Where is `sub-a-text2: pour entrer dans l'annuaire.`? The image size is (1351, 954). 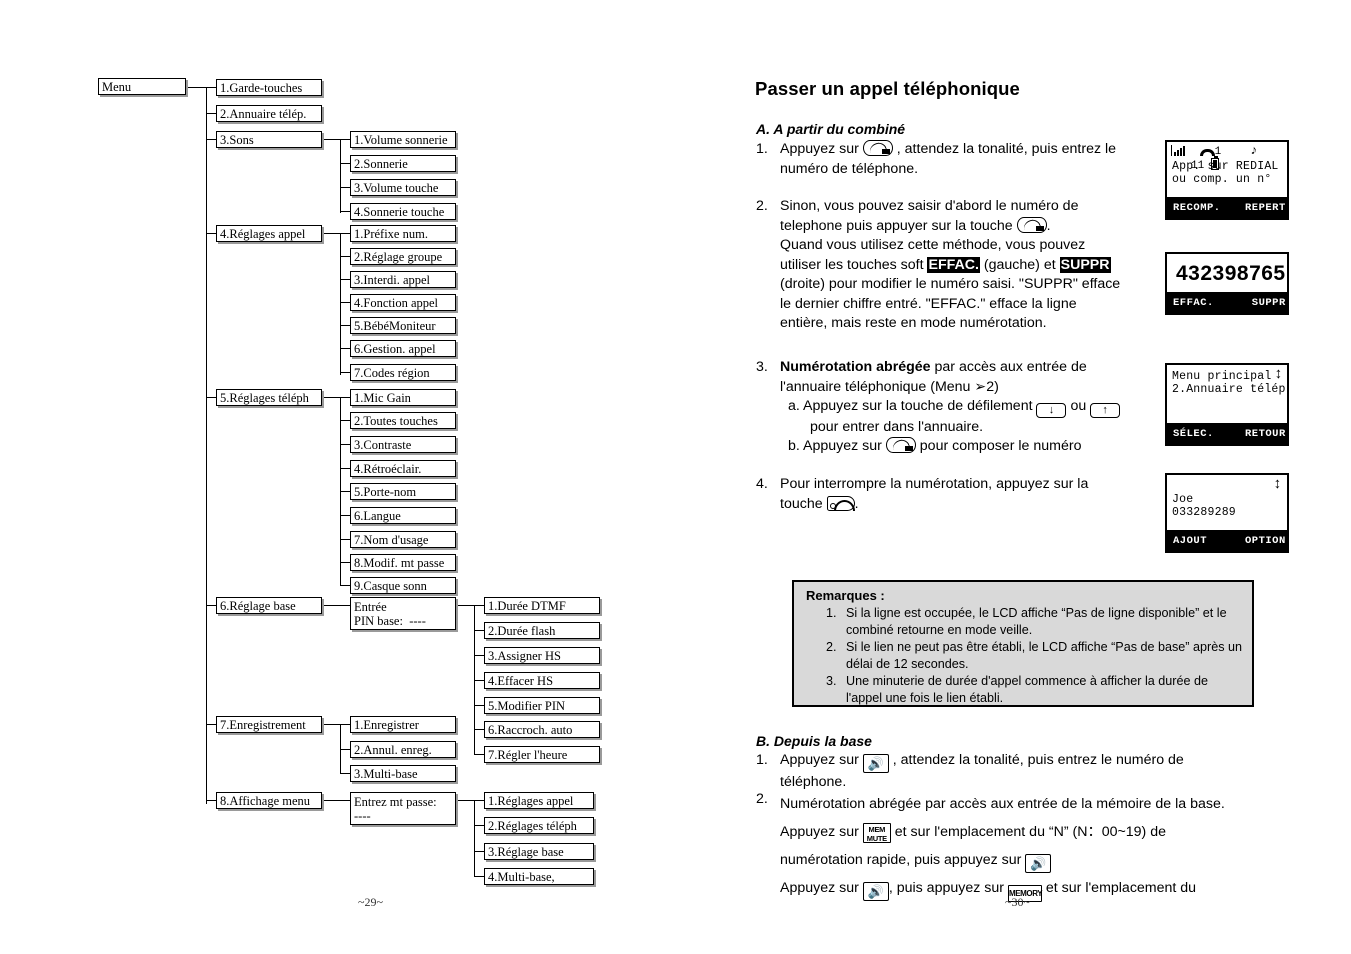
sub-a-text2: pour entrer dans l'annuaire. is located at coordinates (897, 427).